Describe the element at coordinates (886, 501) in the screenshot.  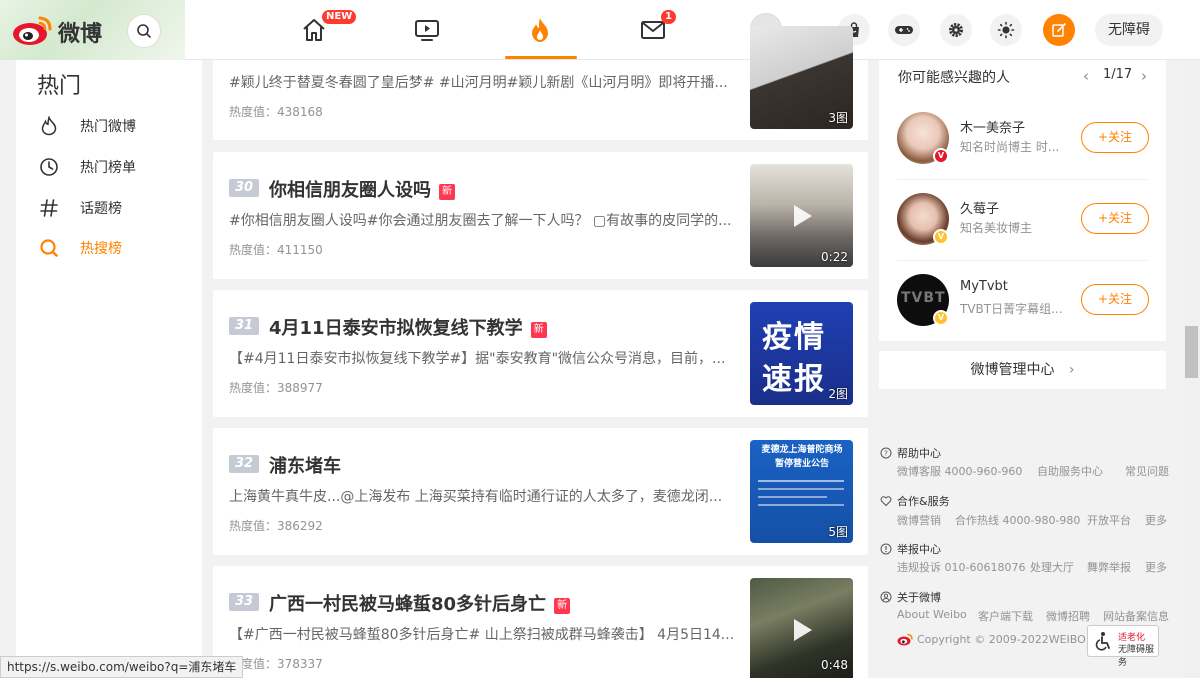
I see `heart-icon` at that location.